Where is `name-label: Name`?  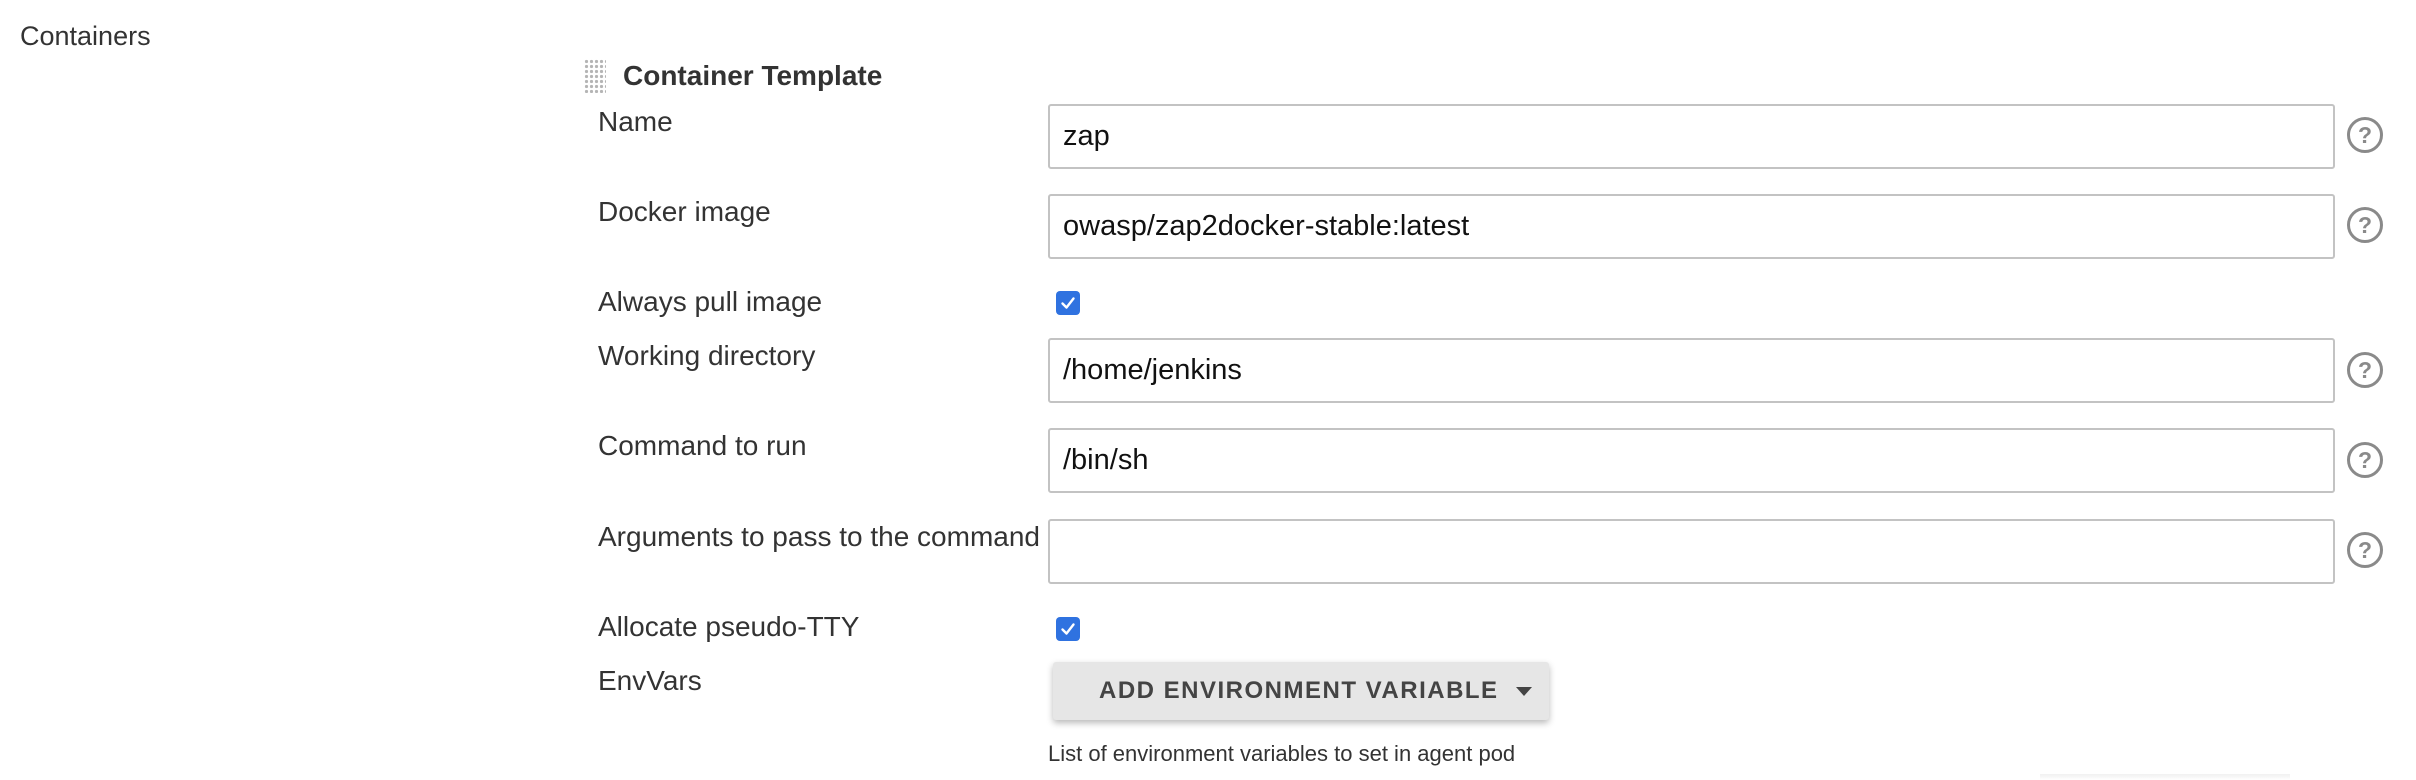
name-label: Name is located at coordinates (635, 121).